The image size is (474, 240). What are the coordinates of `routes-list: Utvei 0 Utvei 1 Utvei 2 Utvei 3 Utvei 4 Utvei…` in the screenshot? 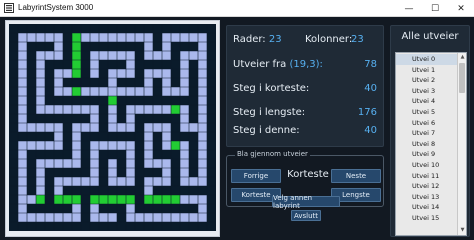 It's located at (431, 144).